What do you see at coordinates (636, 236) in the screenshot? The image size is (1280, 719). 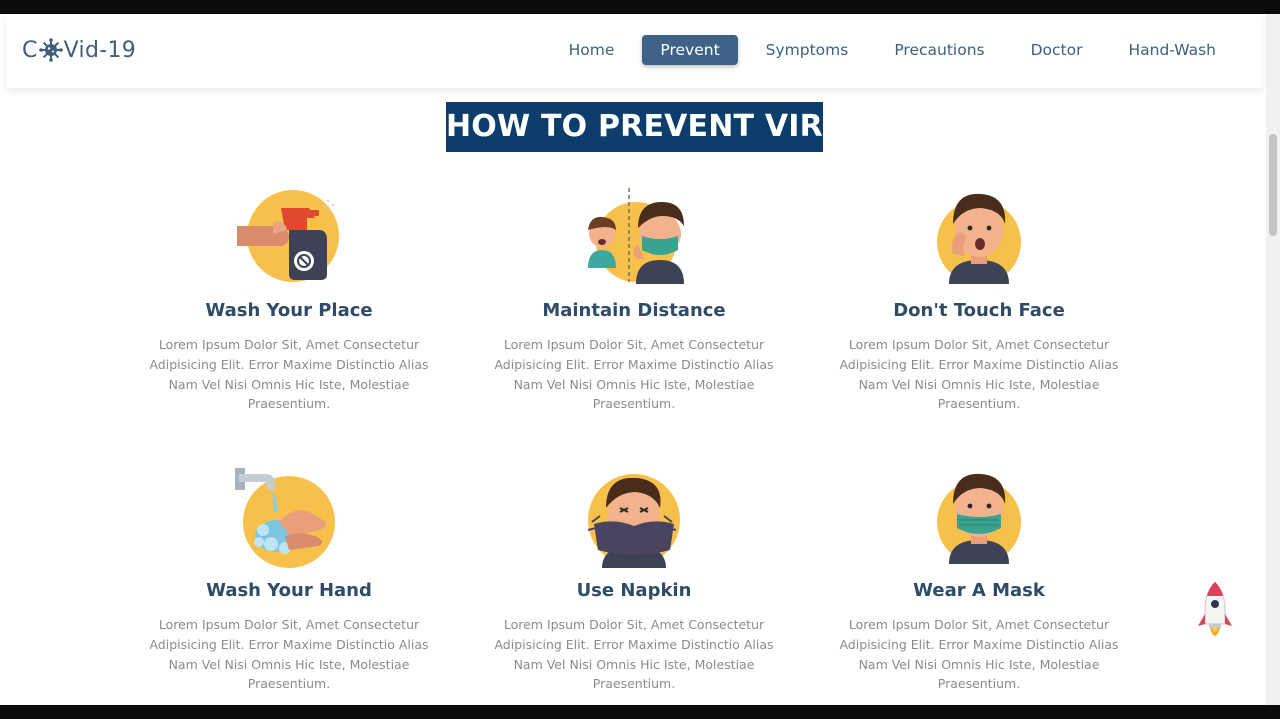 I see `distance-icon` at bounding box center [636, 236].